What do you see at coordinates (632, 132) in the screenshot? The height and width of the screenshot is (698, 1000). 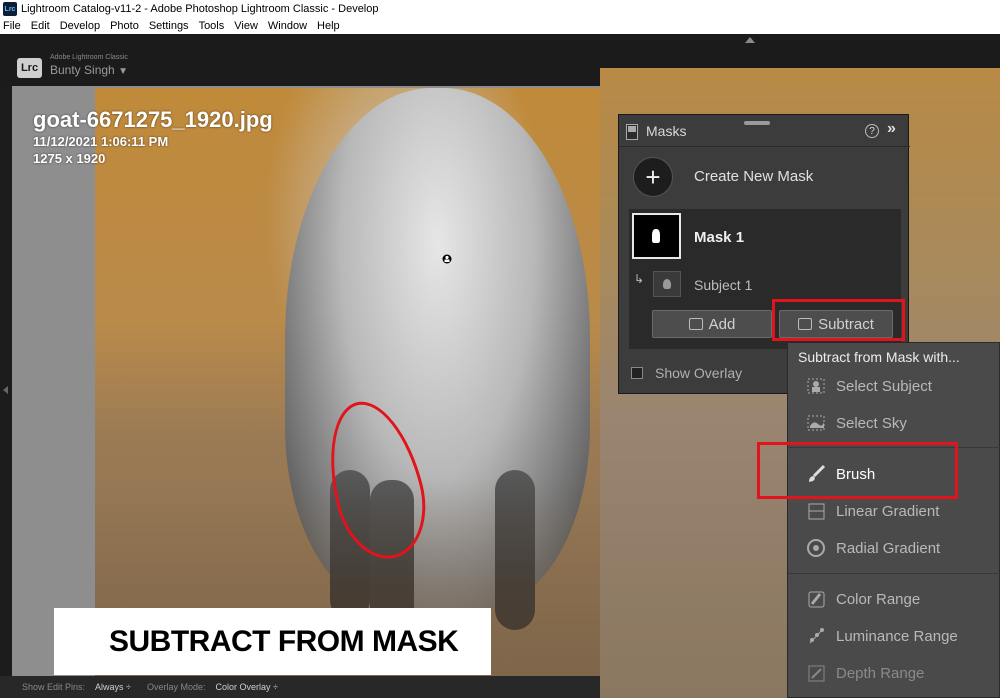 I see `panel-toggle-icon` at bounding box center [632, 132].